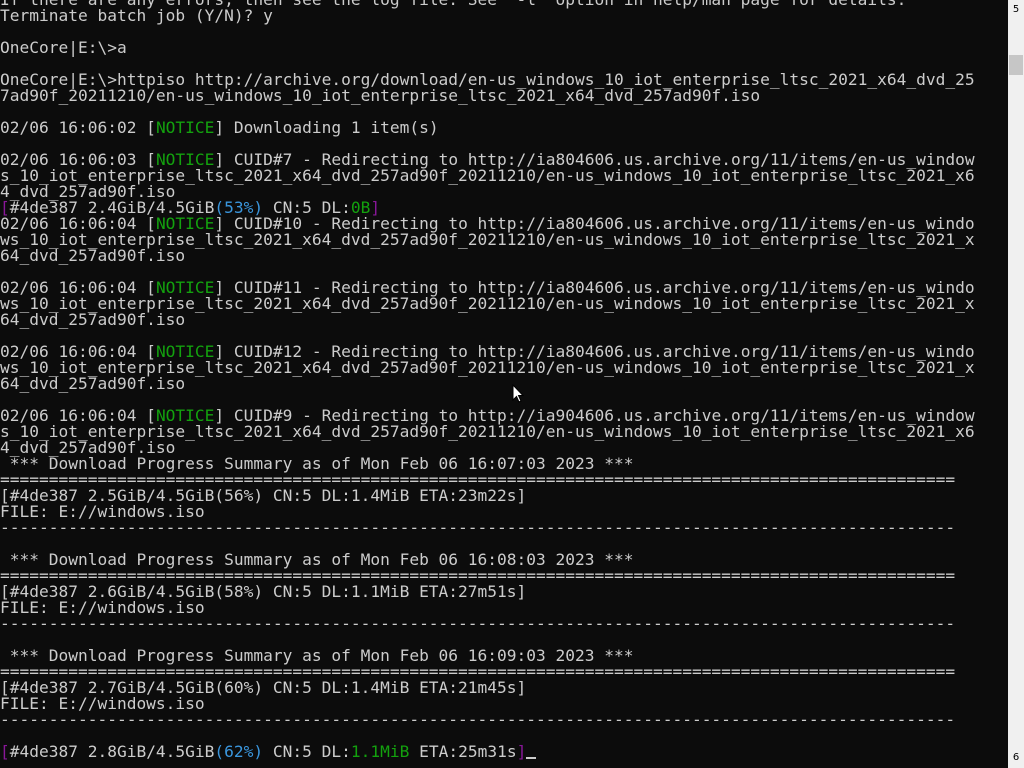 This screenshot has height=768, width=1024. Describe the element at coordinates (1016, 384) in the screenshot. I see `vertical-scrollbar: 5 6` at that location.